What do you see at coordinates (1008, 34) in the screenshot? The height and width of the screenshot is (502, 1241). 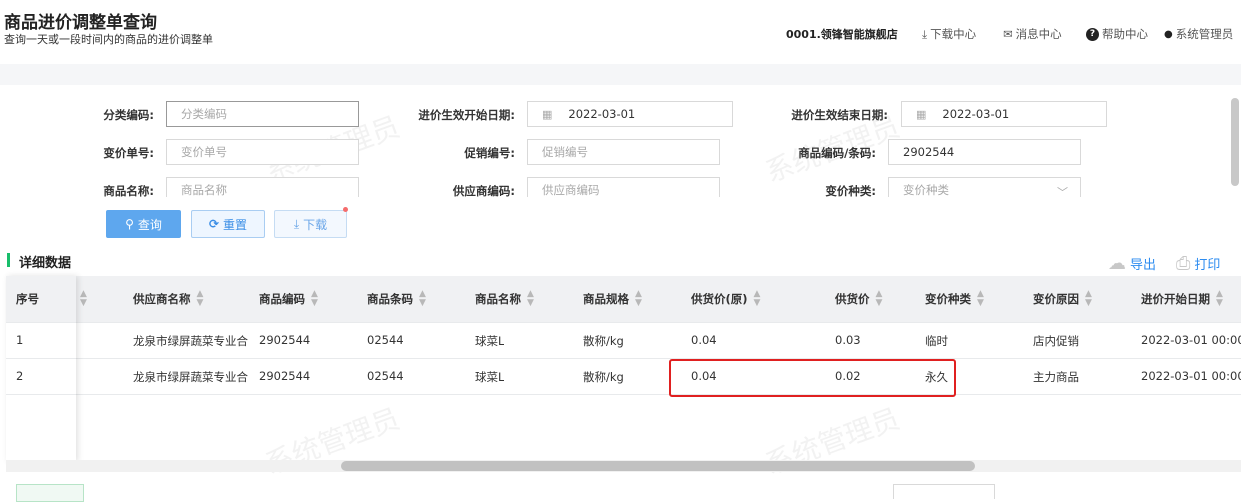 I see `envelope-icon: ✉` at bounding box center [1008, 34].